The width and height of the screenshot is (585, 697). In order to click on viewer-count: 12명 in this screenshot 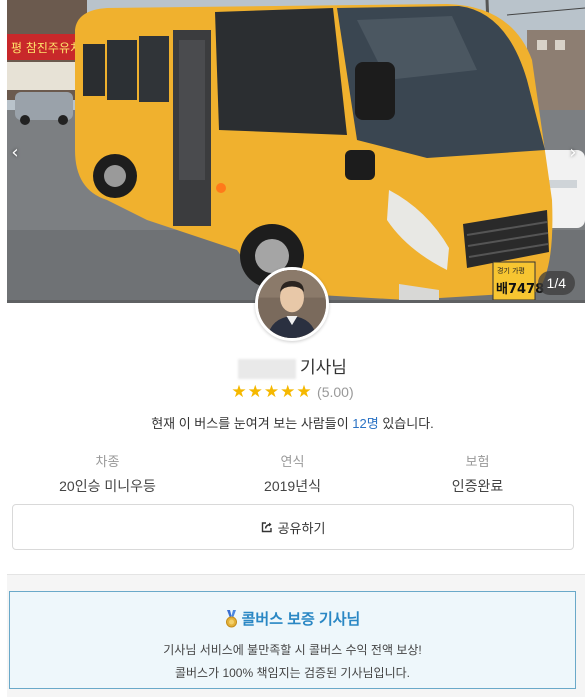, I will do `click(365, 423)`.